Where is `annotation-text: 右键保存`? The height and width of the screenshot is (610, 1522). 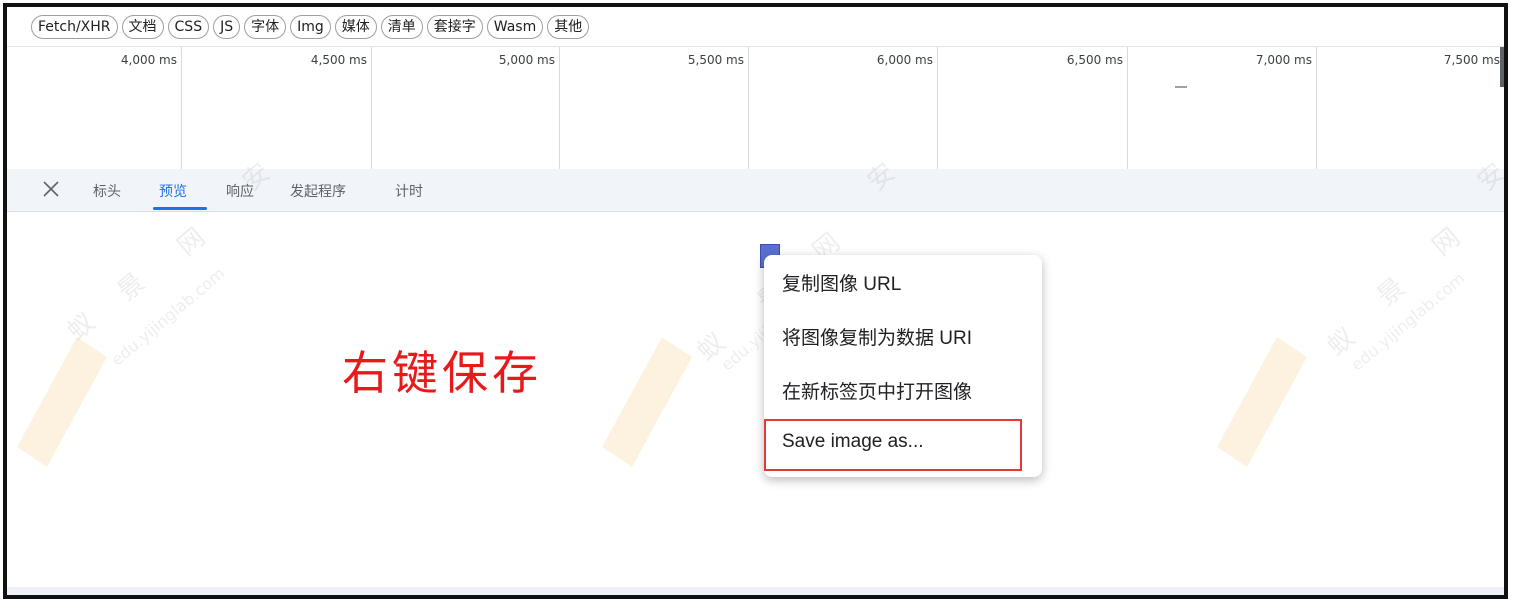 annotation-text: 右键保存 is located at coordinates (442, 373).